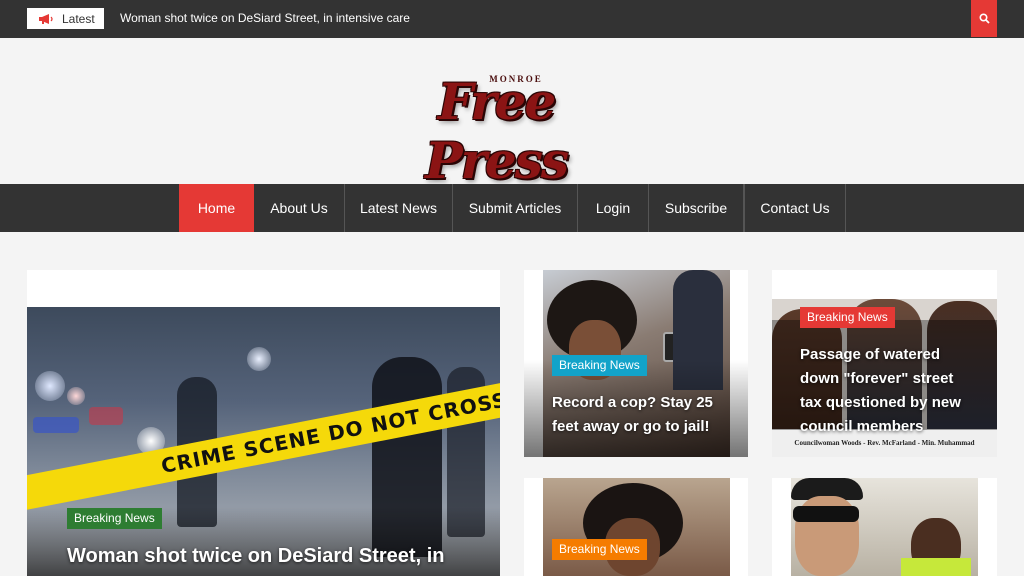  I want to click on latest-badge: Latest, so click(65, 18).